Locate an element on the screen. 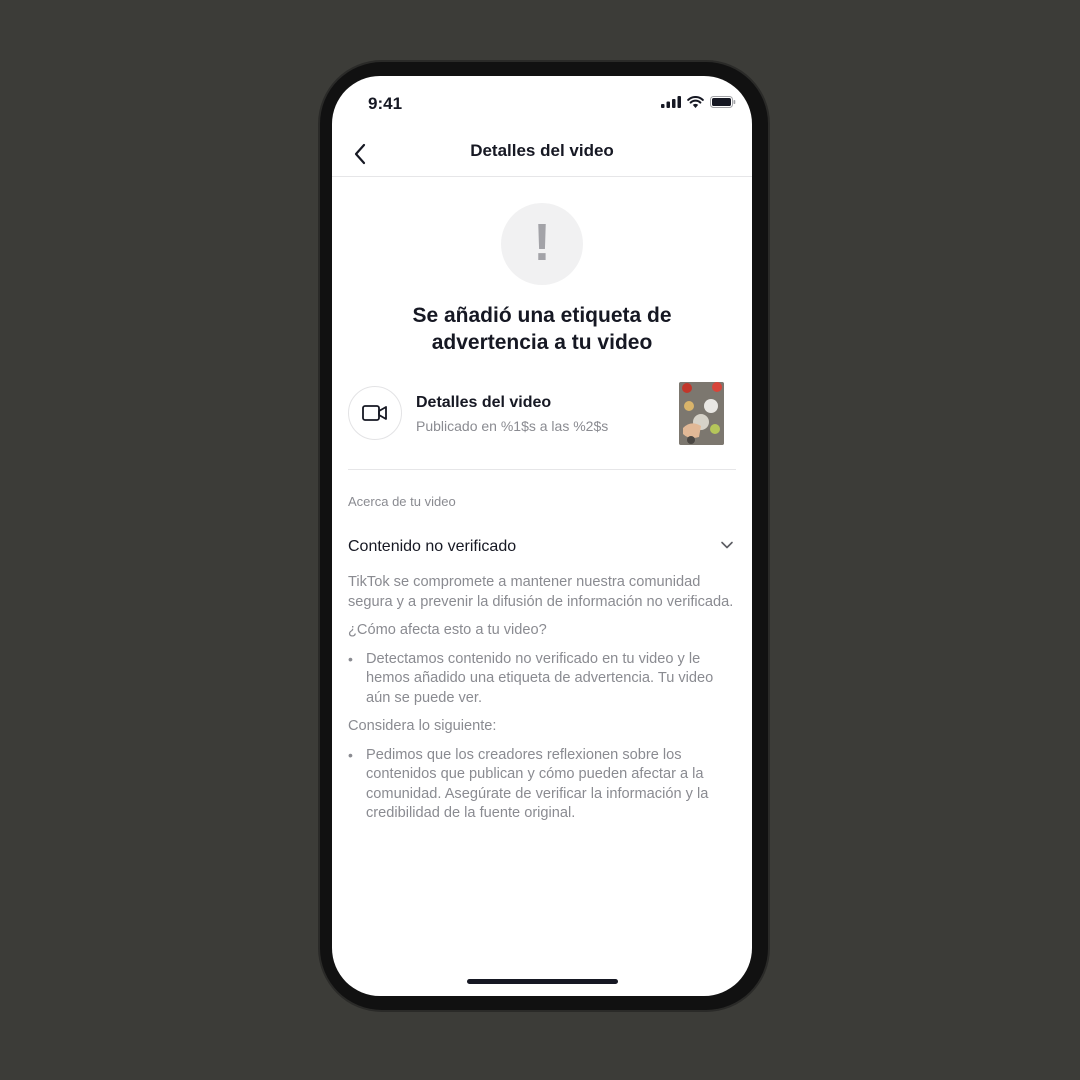 Image resolution: width=1080 pixels, height=1080 pixels. page-title: Detalles del video is located at coordinates (542, 150).